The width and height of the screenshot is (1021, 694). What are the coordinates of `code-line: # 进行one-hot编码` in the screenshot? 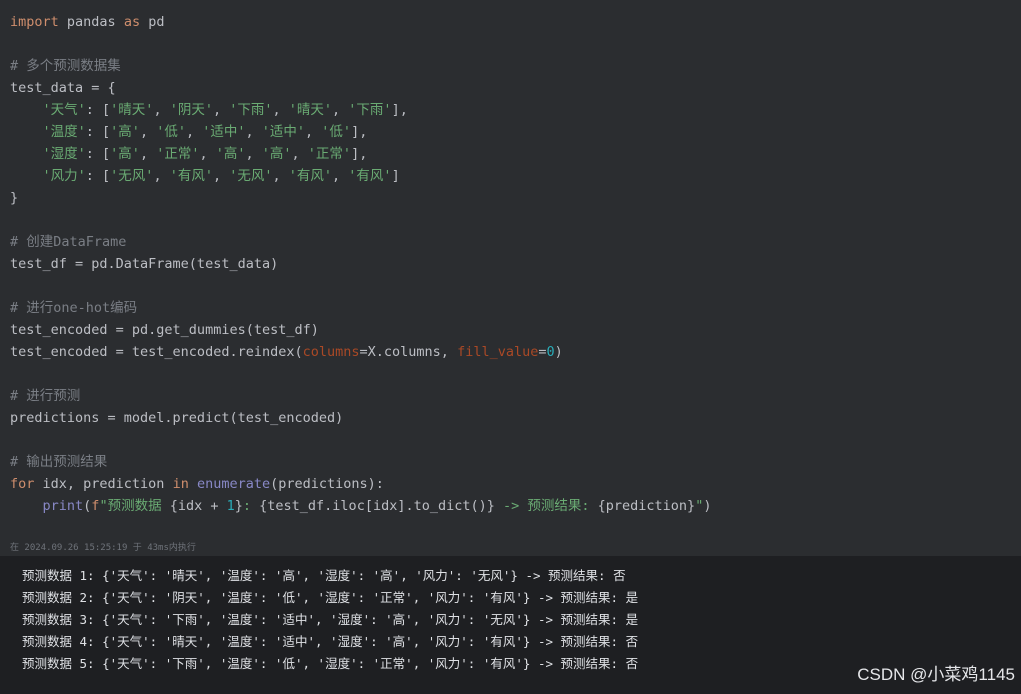 It's located at (73, 308).